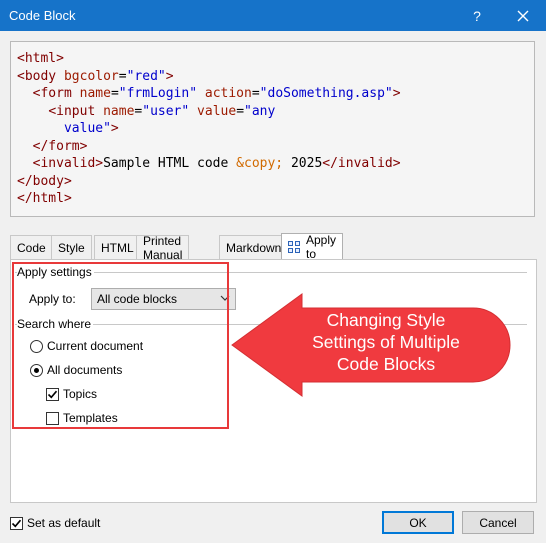 This screenshot has width=546, height=543. I want to click on code-line: </form>, so click(275, 147).